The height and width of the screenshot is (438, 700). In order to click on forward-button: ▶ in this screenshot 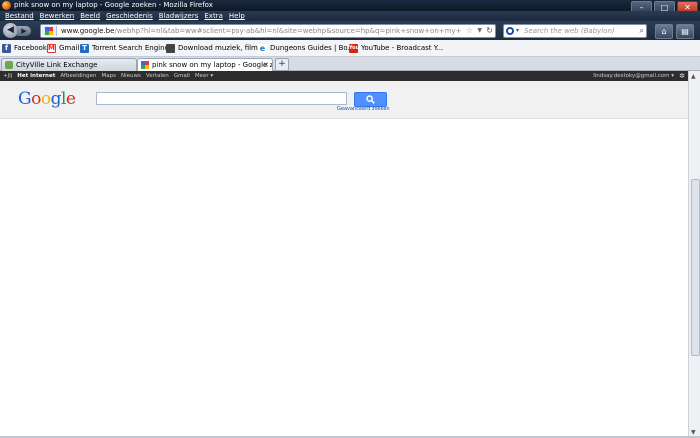, I will do `click(24, 31)`.